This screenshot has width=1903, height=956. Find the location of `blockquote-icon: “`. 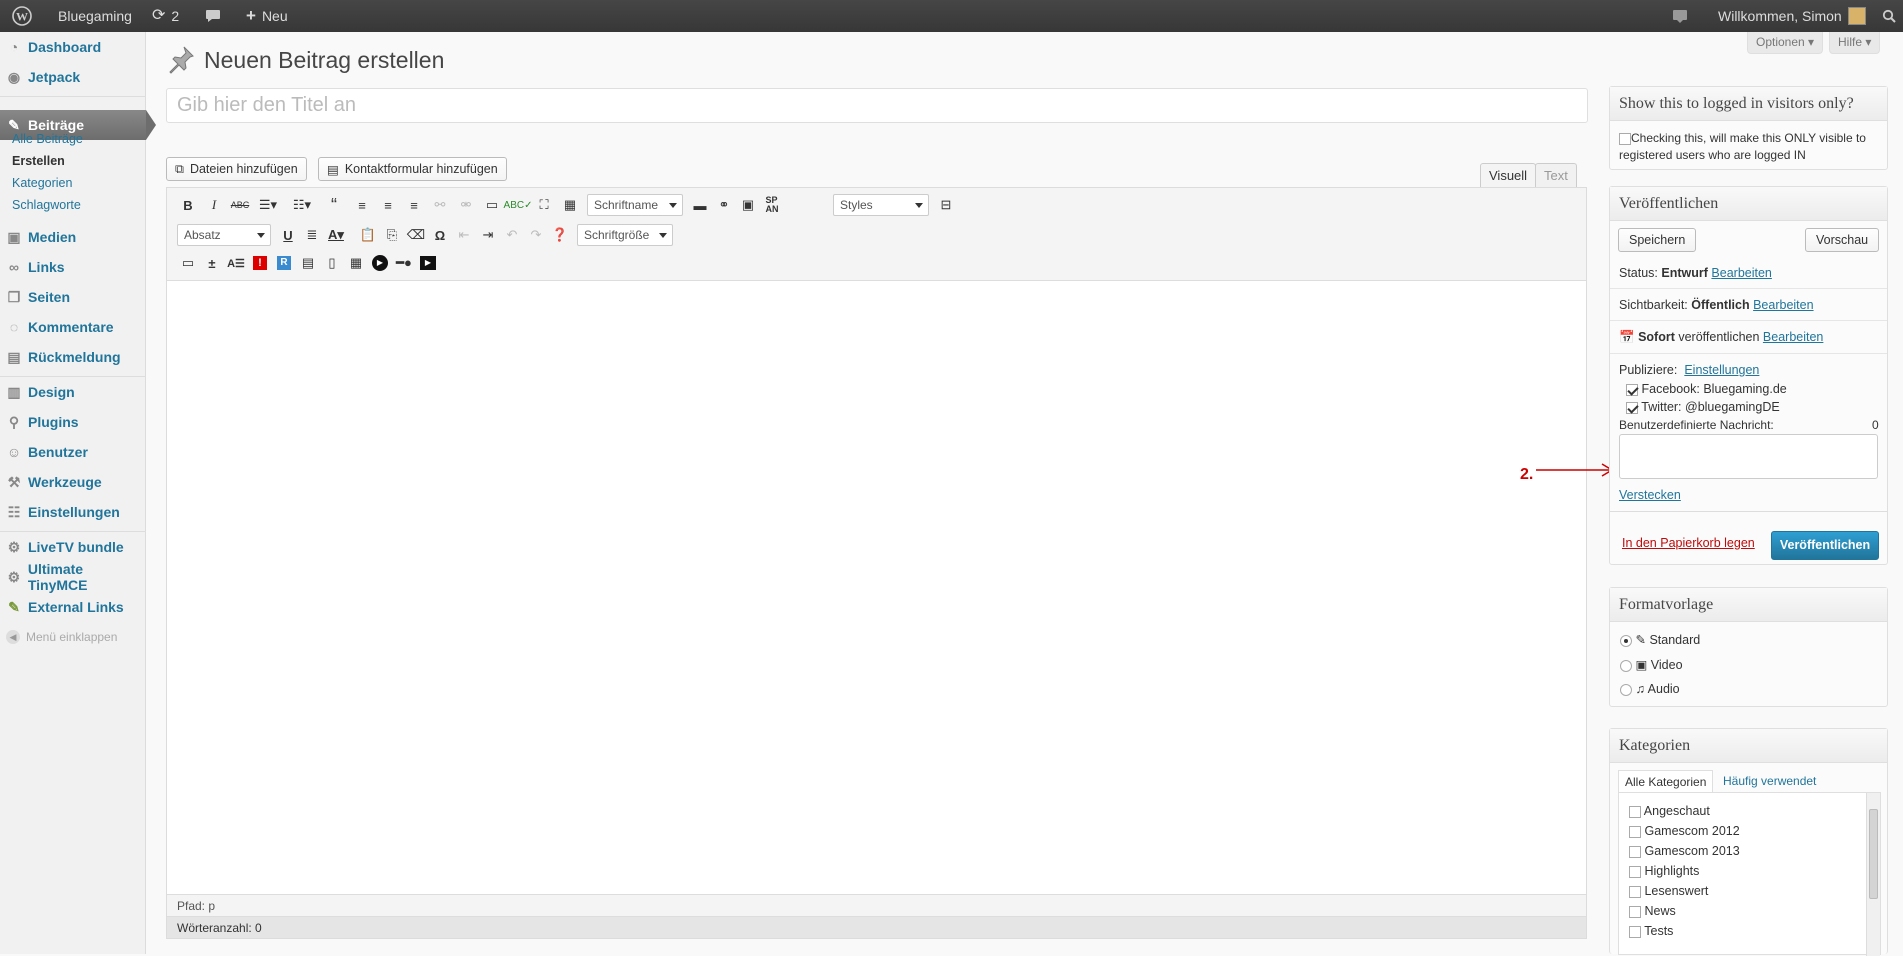

blockquote-icon: “ is located at coordinates (334, 205).